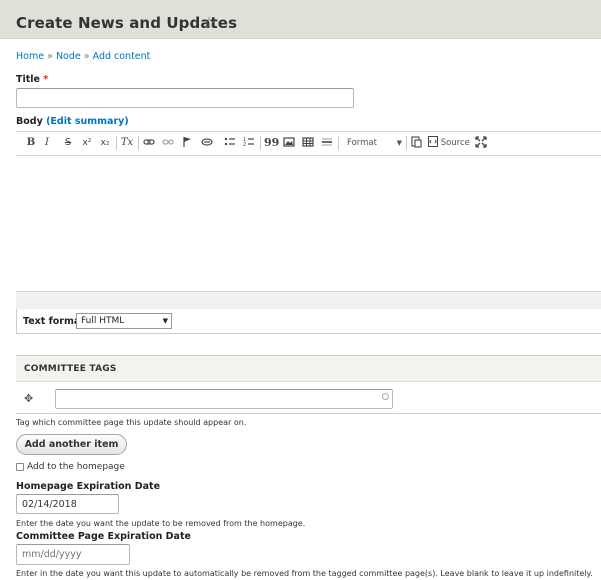 This screenshot has height=580, width=601. I want to click on edit-summary-paren: ), so click(126, 121).